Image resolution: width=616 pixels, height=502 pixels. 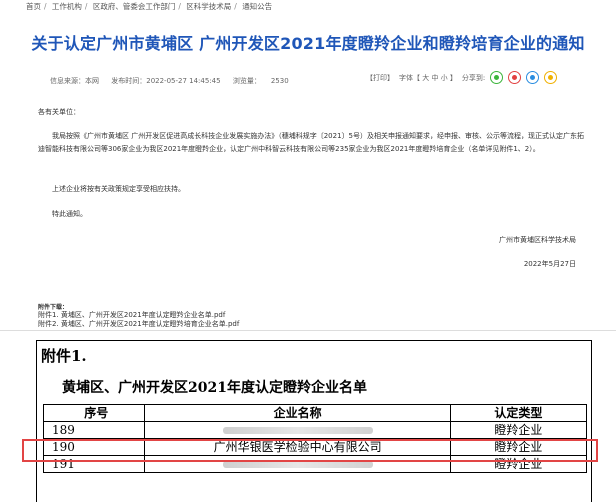 I want to click on table-row: 191 瞪羚企业, so click(x=315, y=464).